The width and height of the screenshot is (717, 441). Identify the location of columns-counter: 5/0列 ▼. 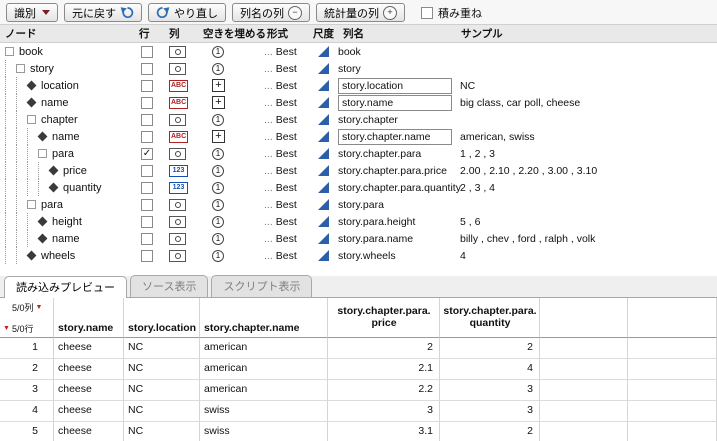
(31, 307).